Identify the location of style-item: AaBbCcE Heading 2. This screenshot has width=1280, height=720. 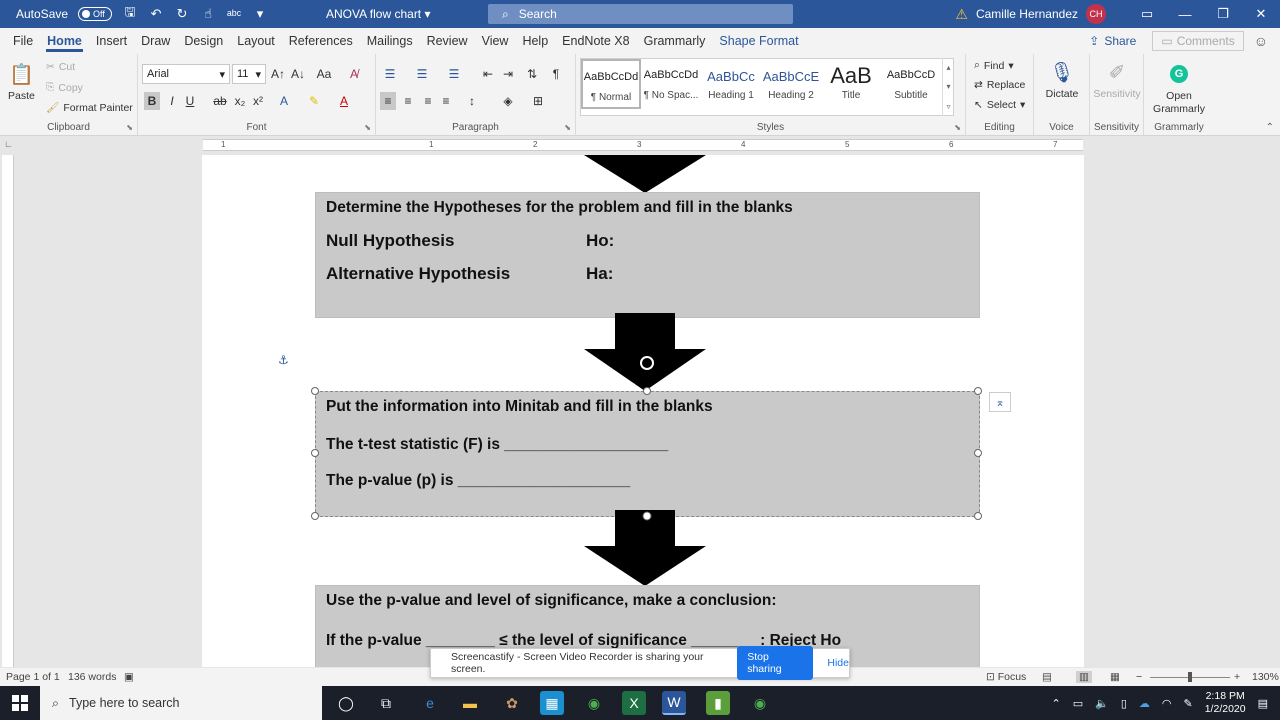
(791, 84).